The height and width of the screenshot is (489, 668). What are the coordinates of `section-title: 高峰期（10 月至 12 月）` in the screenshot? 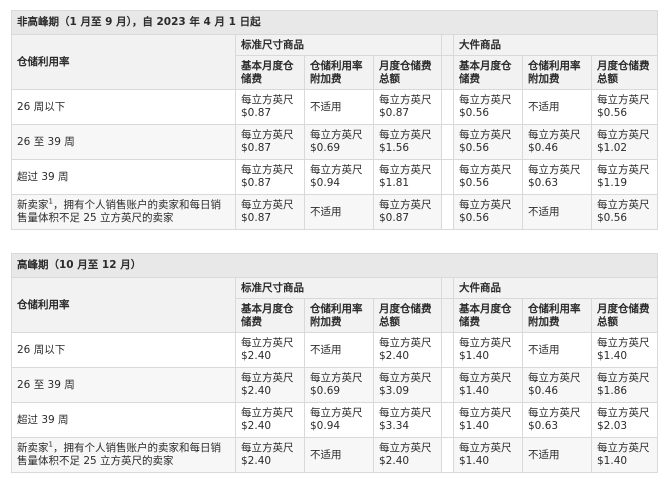 It's located at (334, 265).